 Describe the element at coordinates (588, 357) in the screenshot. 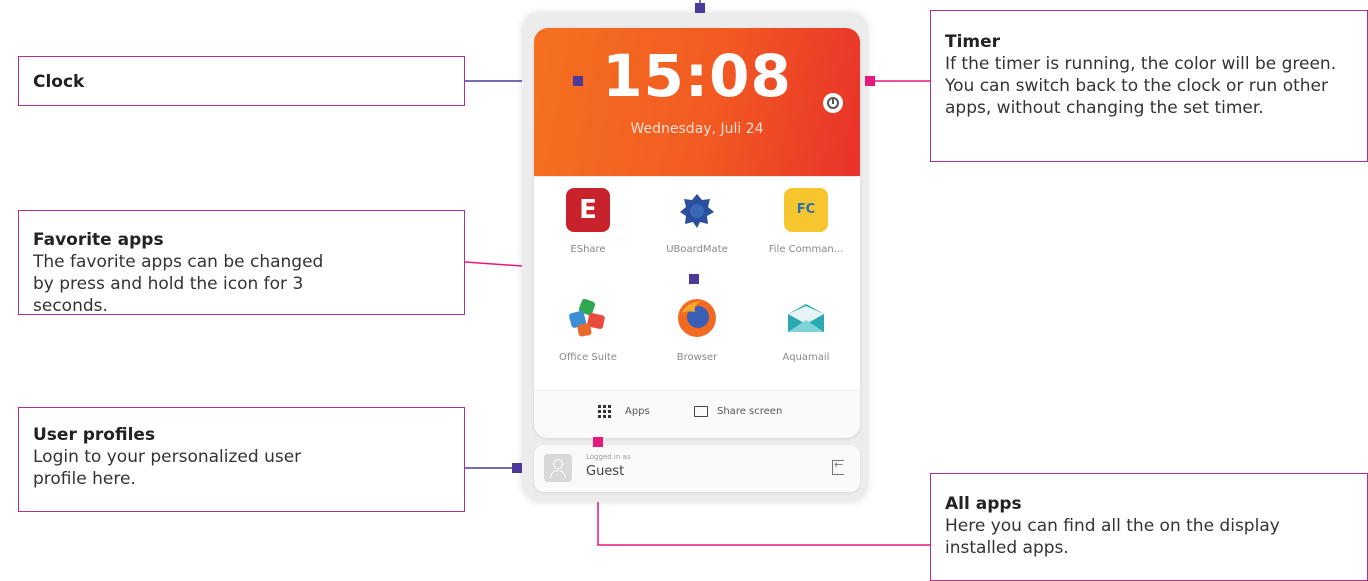

I see `app-label: Office Suite` at that location.